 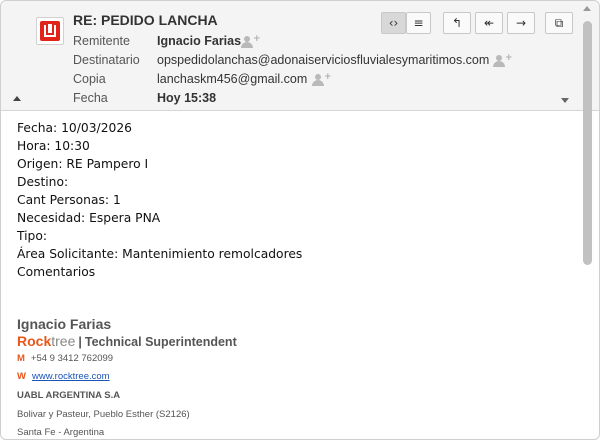 What do you see at coordinates (101, 41) in the screenshot?
I see `sender-label: Remitente` at bounding box center [101, 41].